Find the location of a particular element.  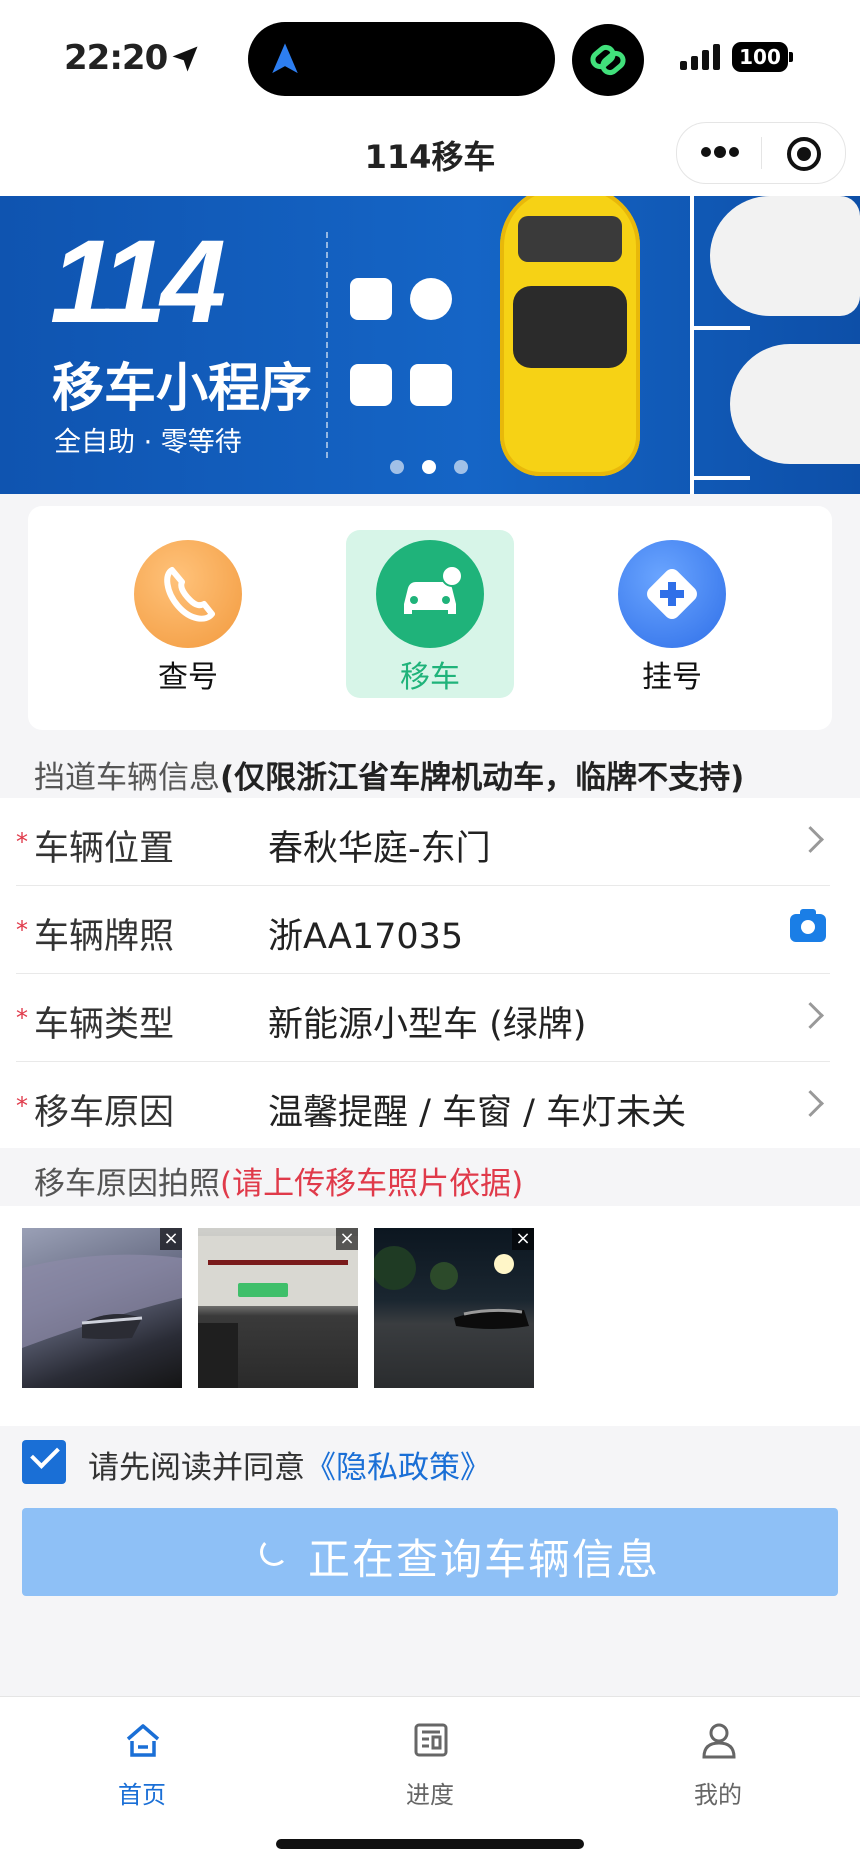

section-title-text: 挡道车辆信息 is located at coordinates (127, 778).